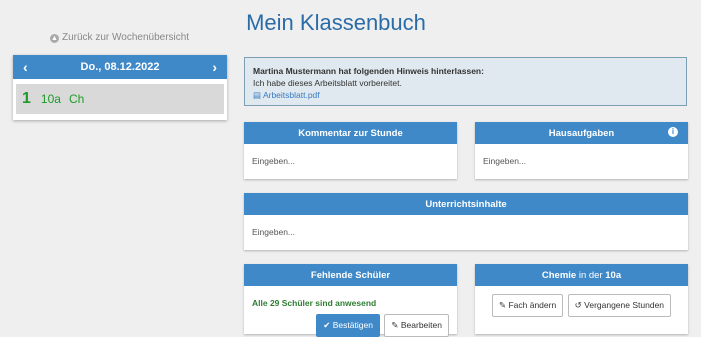 This screenshot has width=701, height=337. Describe the element at coordinates (291, 95) in the screenshot. I see `notice-file-label: Arbeitsblatt.pdf` at that location.